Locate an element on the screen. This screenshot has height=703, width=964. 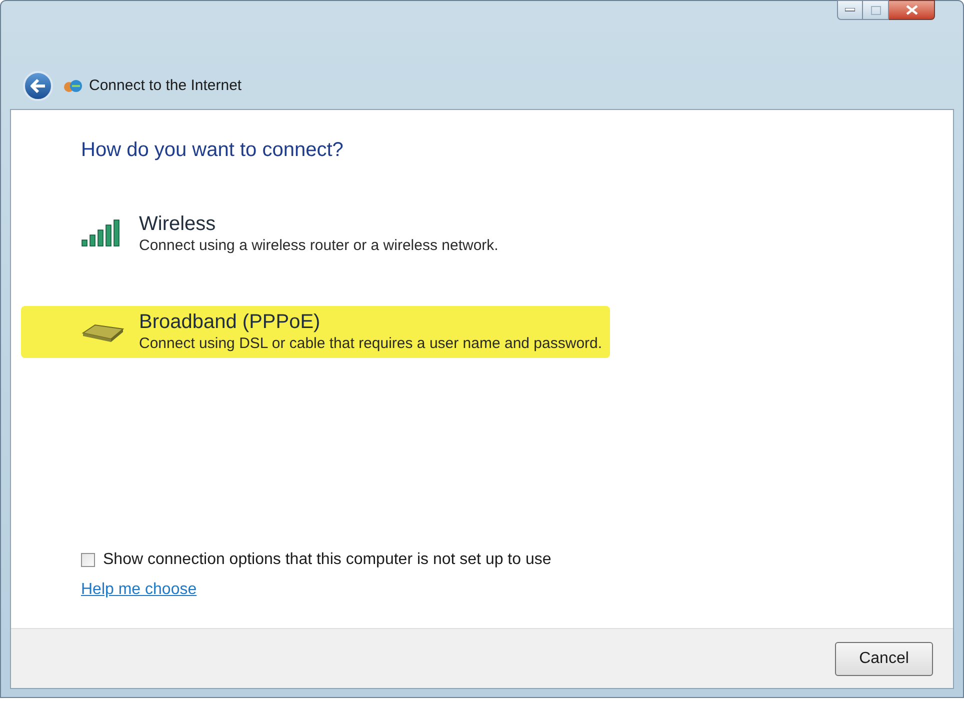
checkbox is located at coordinates (88, 560).